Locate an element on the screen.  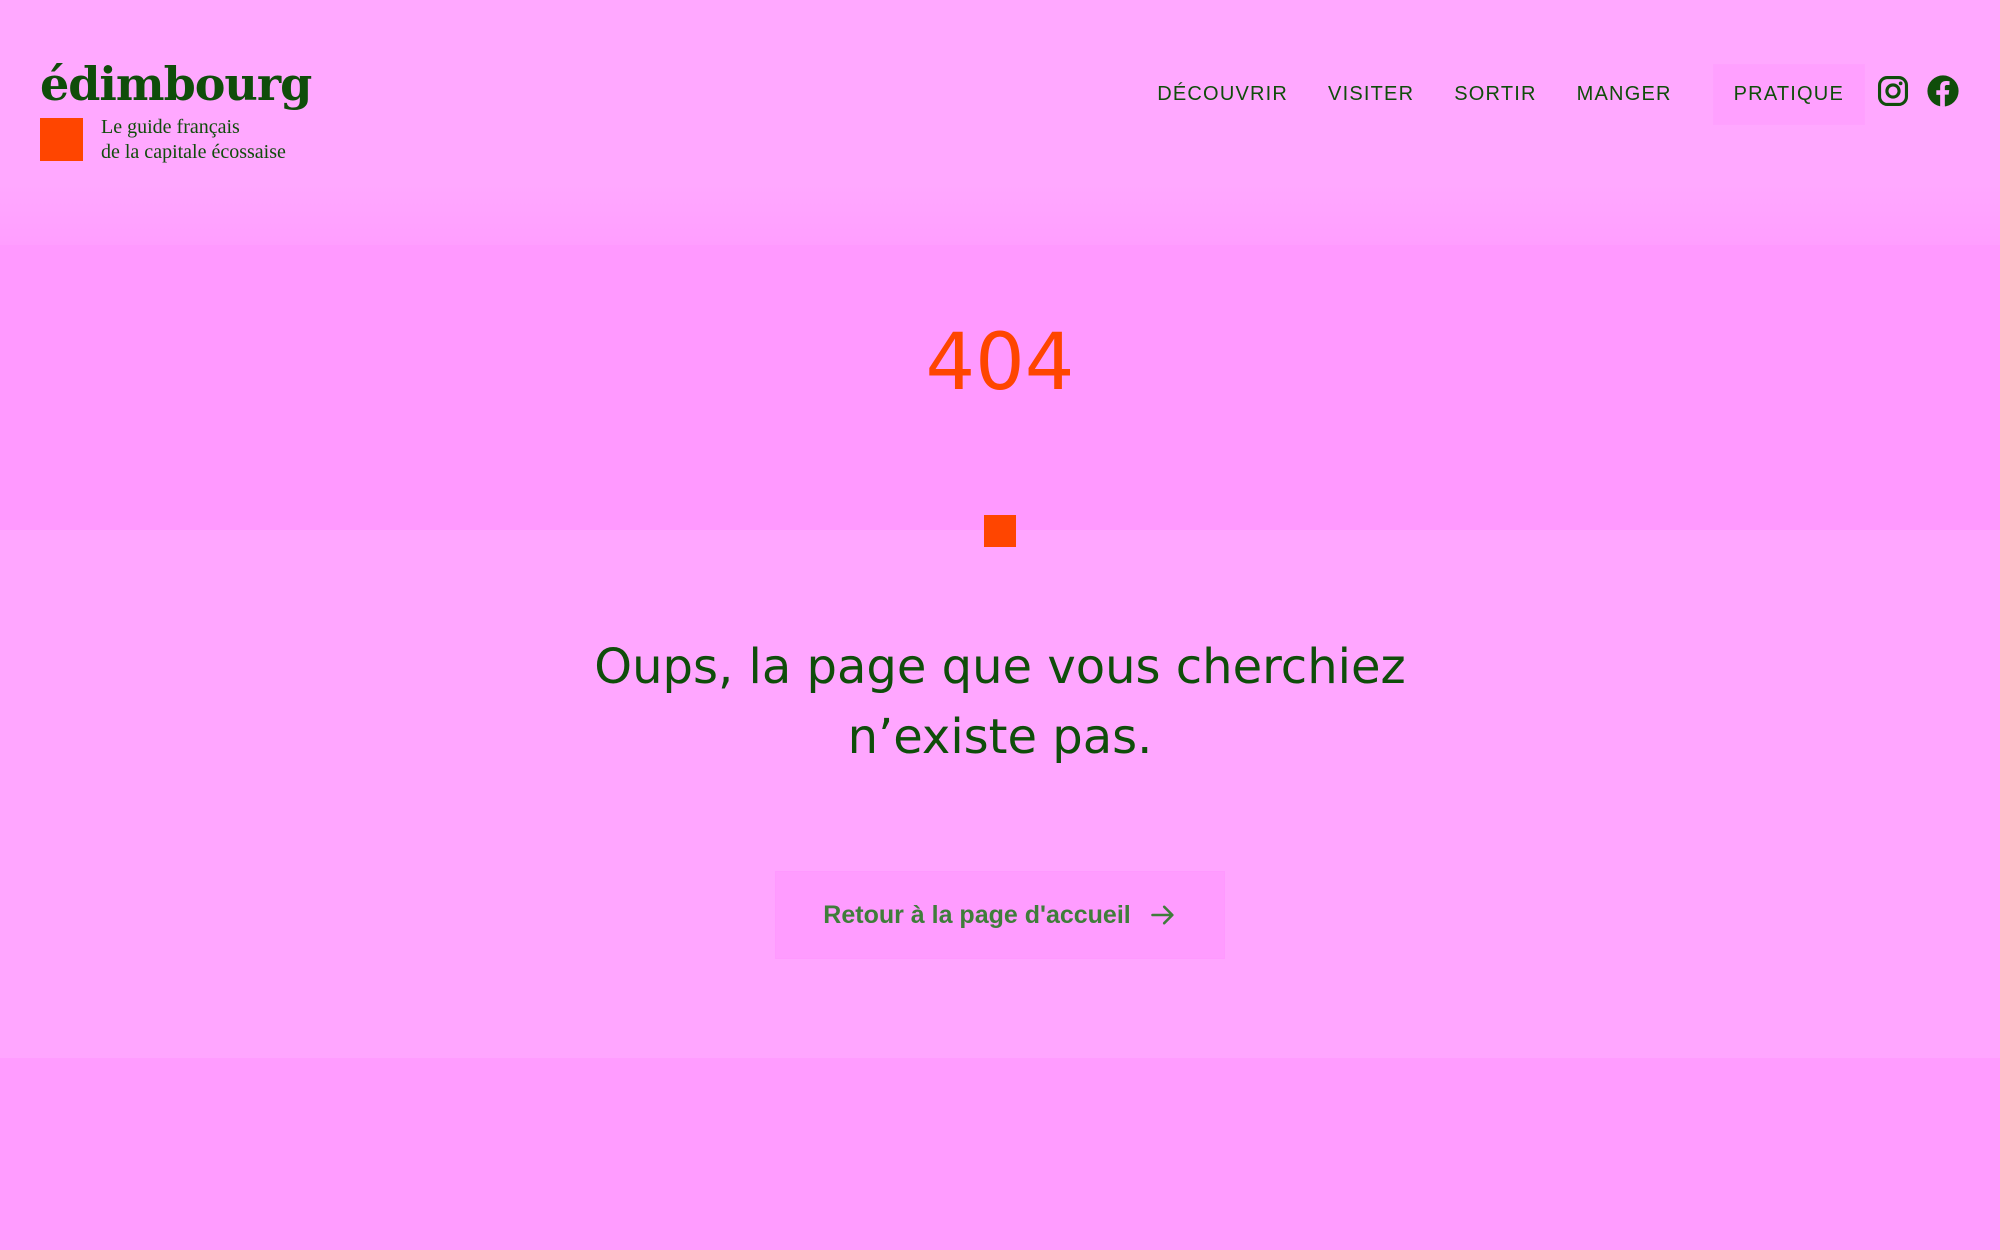
arrow-right-icon is located at coordinates (1162, 915).